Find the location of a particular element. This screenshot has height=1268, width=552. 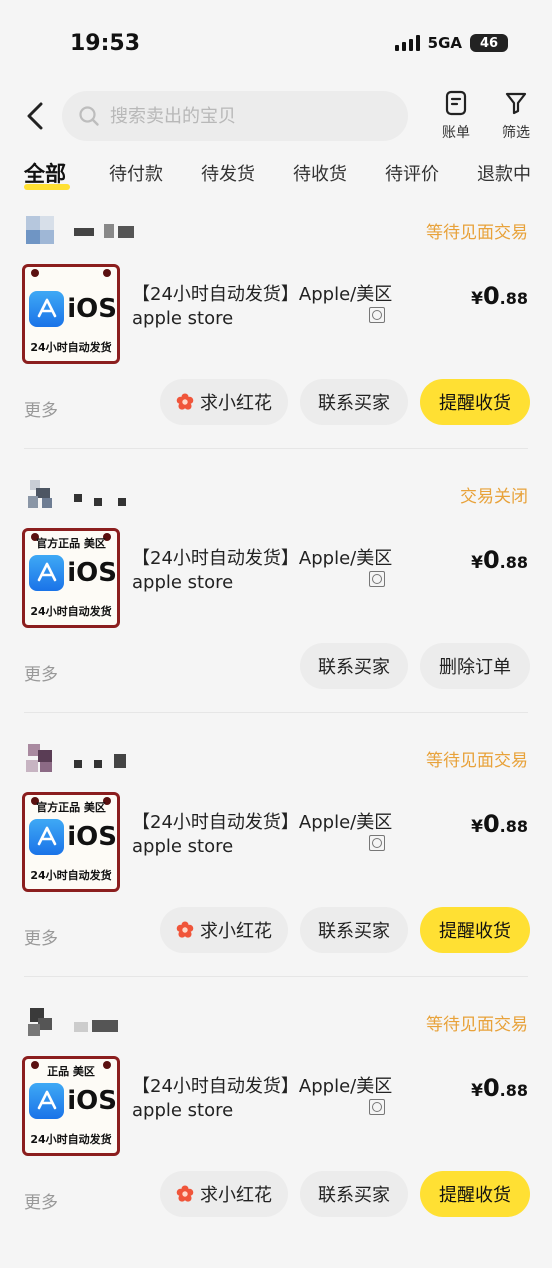

tab-pending-receipt: 待收货 is located at coordinates (320, 173).